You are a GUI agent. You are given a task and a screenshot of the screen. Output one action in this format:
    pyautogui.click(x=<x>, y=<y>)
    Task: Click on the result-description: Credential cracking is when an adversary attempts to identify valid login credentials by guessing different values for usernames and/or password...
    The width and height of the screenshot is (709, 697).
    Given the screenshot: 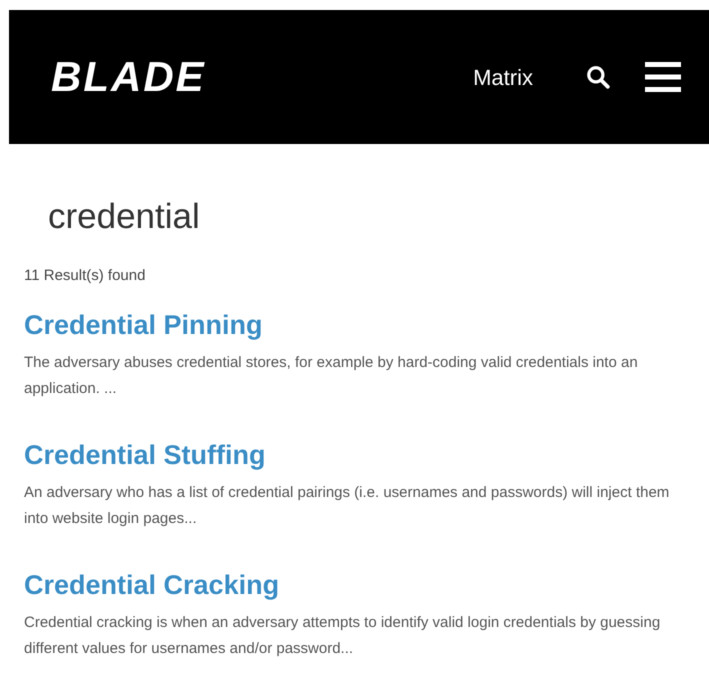 What is the action you would take?
    pyautogui.click(x=343, y=636)
    